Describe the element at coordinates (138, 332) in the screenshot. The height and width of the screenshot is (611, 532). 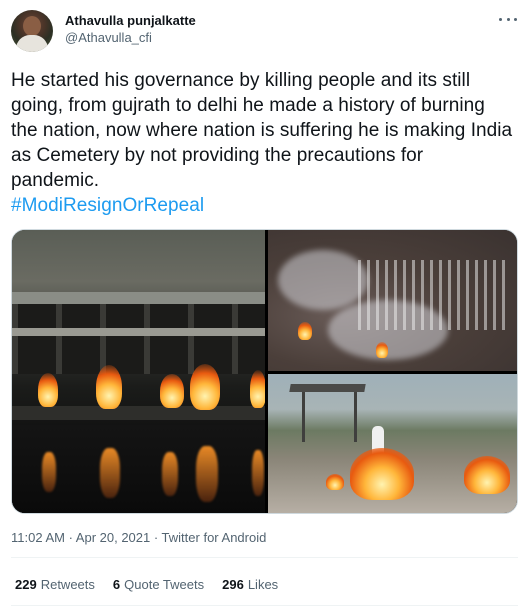
I see `shed-beam` at that location.